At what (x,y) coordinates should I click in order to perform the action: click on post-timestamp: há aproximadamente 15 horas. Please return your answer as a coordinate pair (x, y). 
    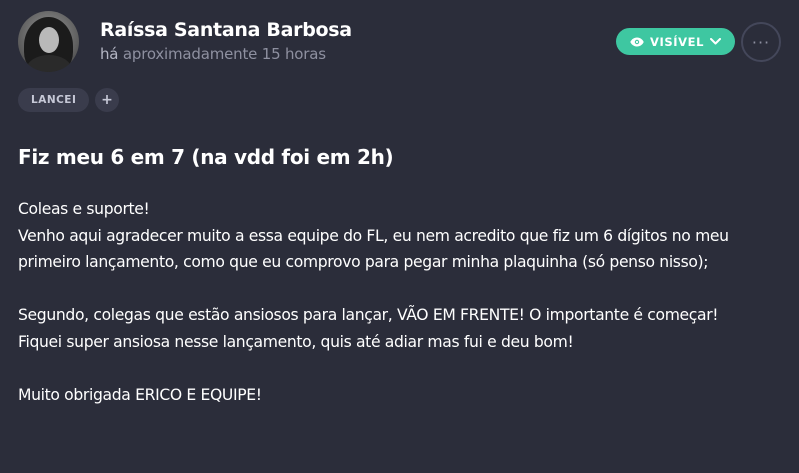
    Looking at the image, I should click on (213, 54).